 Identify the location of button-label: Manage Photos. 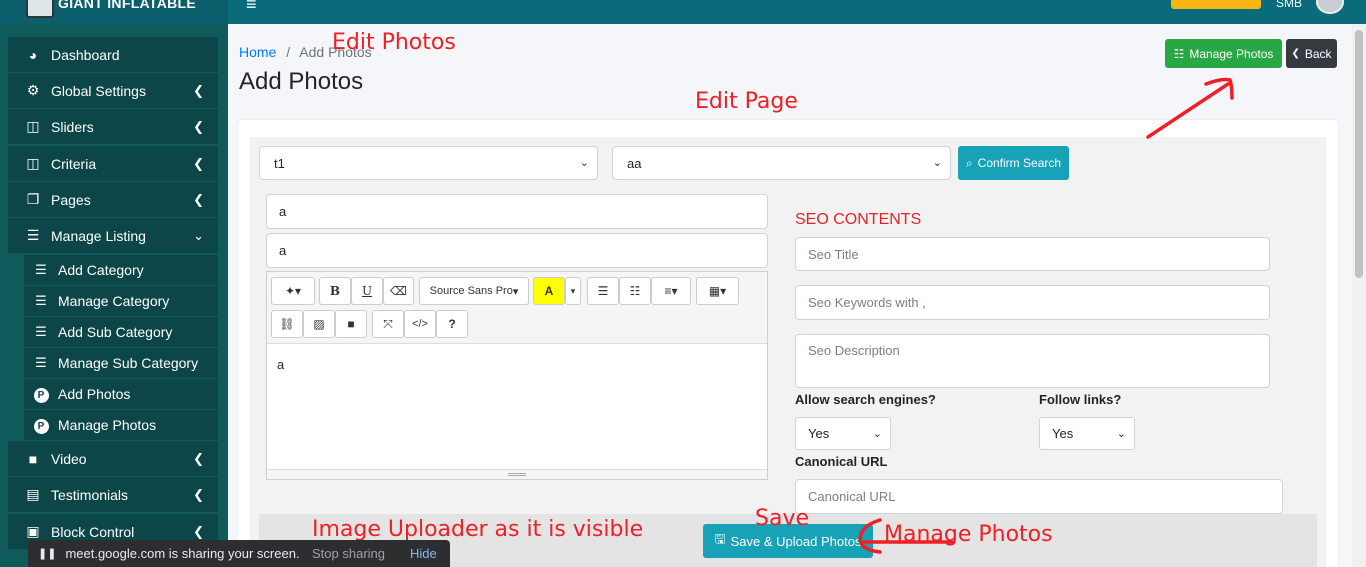
(1231, 53).